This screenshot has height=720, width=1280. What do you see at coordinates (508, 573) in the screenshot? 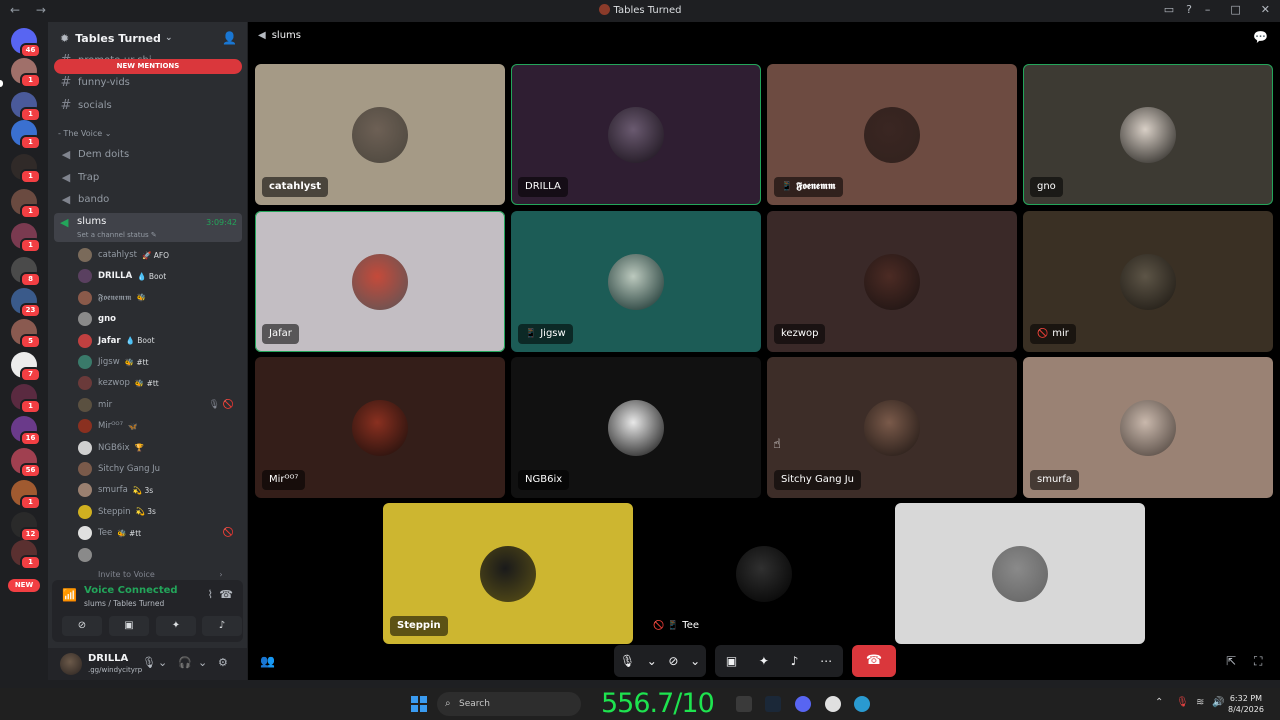
I see `participant-tile: Steppin` at bounding box center [508, 573].